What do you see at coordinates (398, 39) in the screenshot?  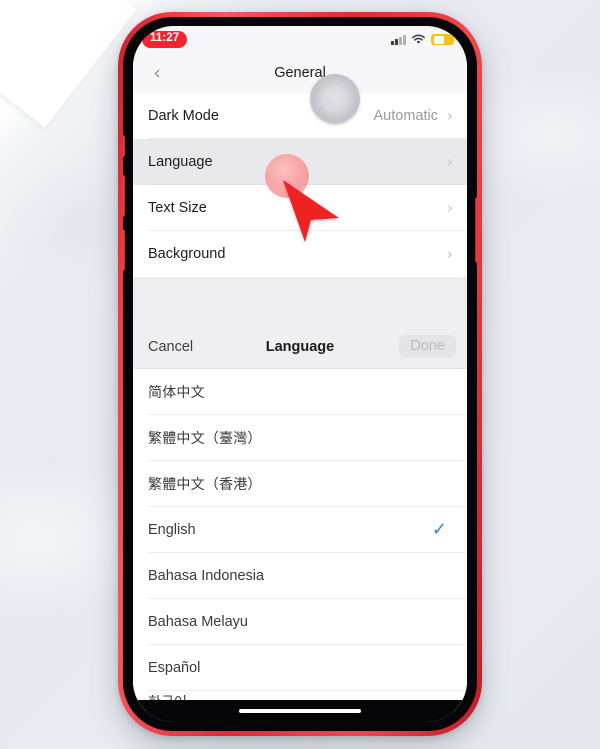 I see `cellular-signal-icon` at bounding box center [398, 39].